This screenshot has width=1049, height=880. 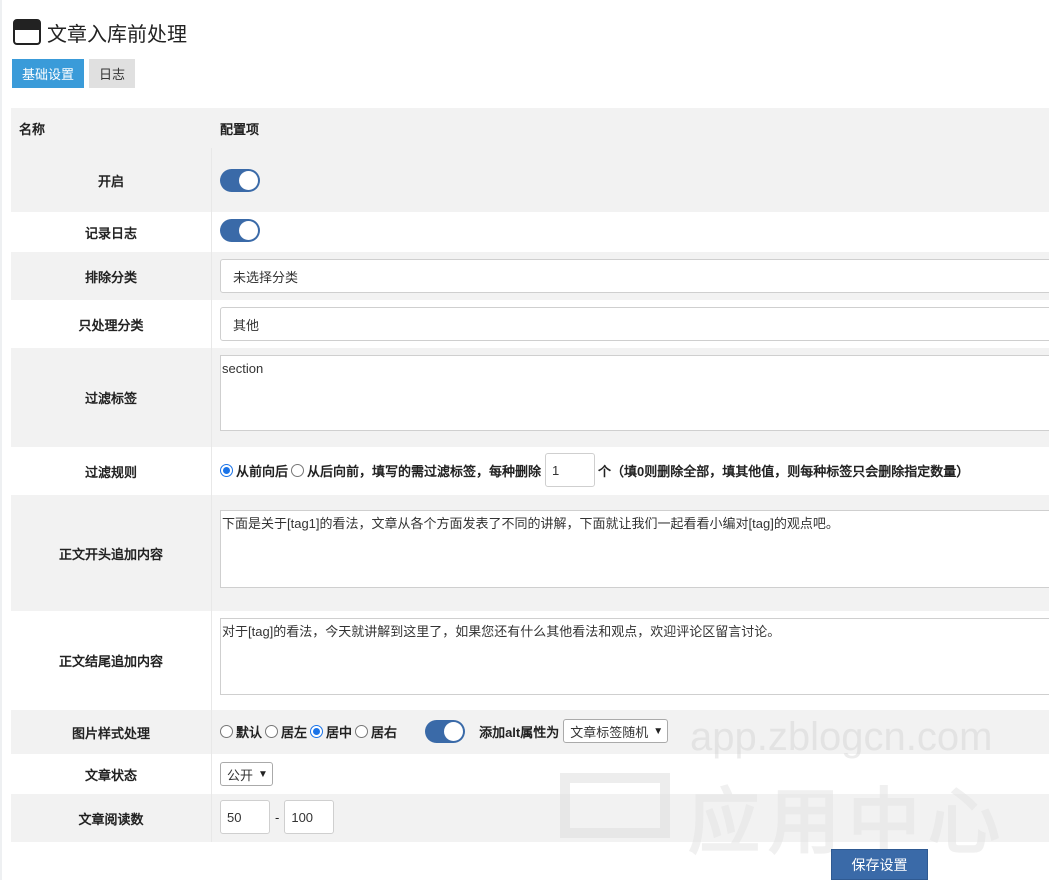 What do you see at coordinates (226, 470) in the screenshot?
I see `radio-front-to-back` at bounding box center [226, 470].